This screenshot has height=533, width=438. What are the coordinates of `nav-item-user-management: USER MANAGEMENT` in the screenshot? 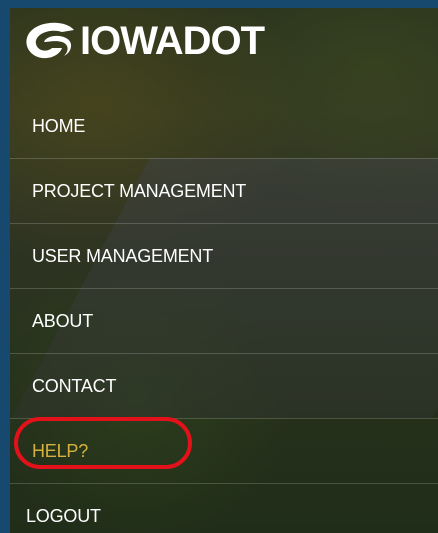 It's located at (224, 256).